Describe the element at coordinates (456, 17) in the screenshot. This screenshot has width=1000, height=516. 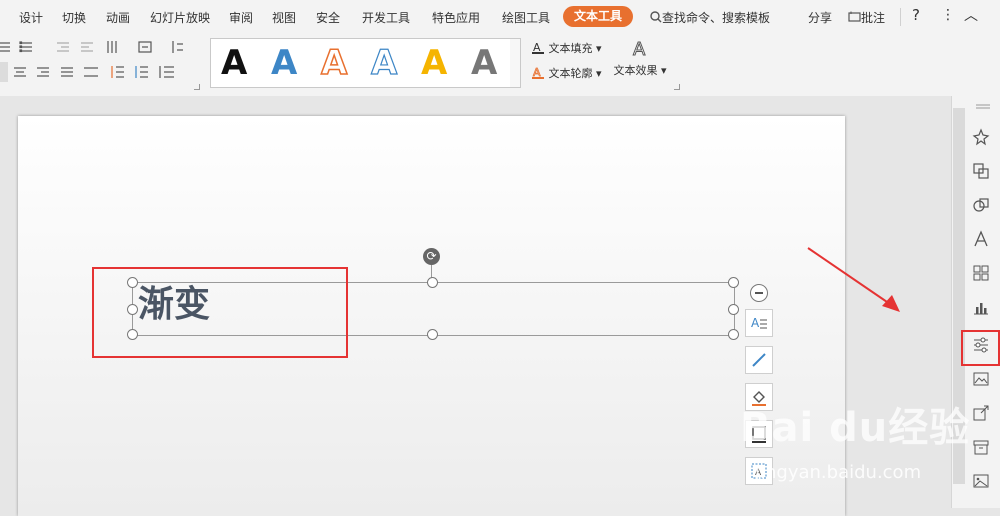
I see `tab-features: 特色应用` at that location.